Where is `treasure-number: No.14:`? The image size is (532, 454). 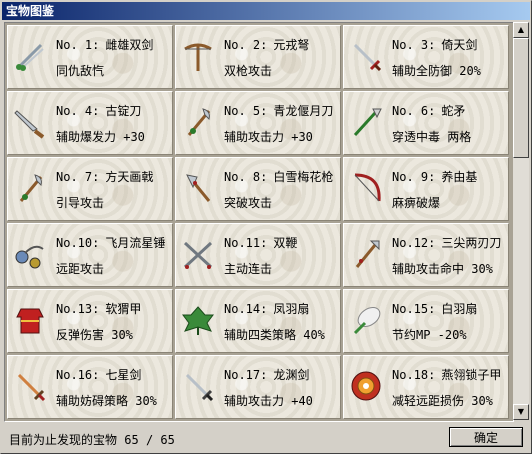
treasure-number: No.14: is located at coordinates (246, 309).